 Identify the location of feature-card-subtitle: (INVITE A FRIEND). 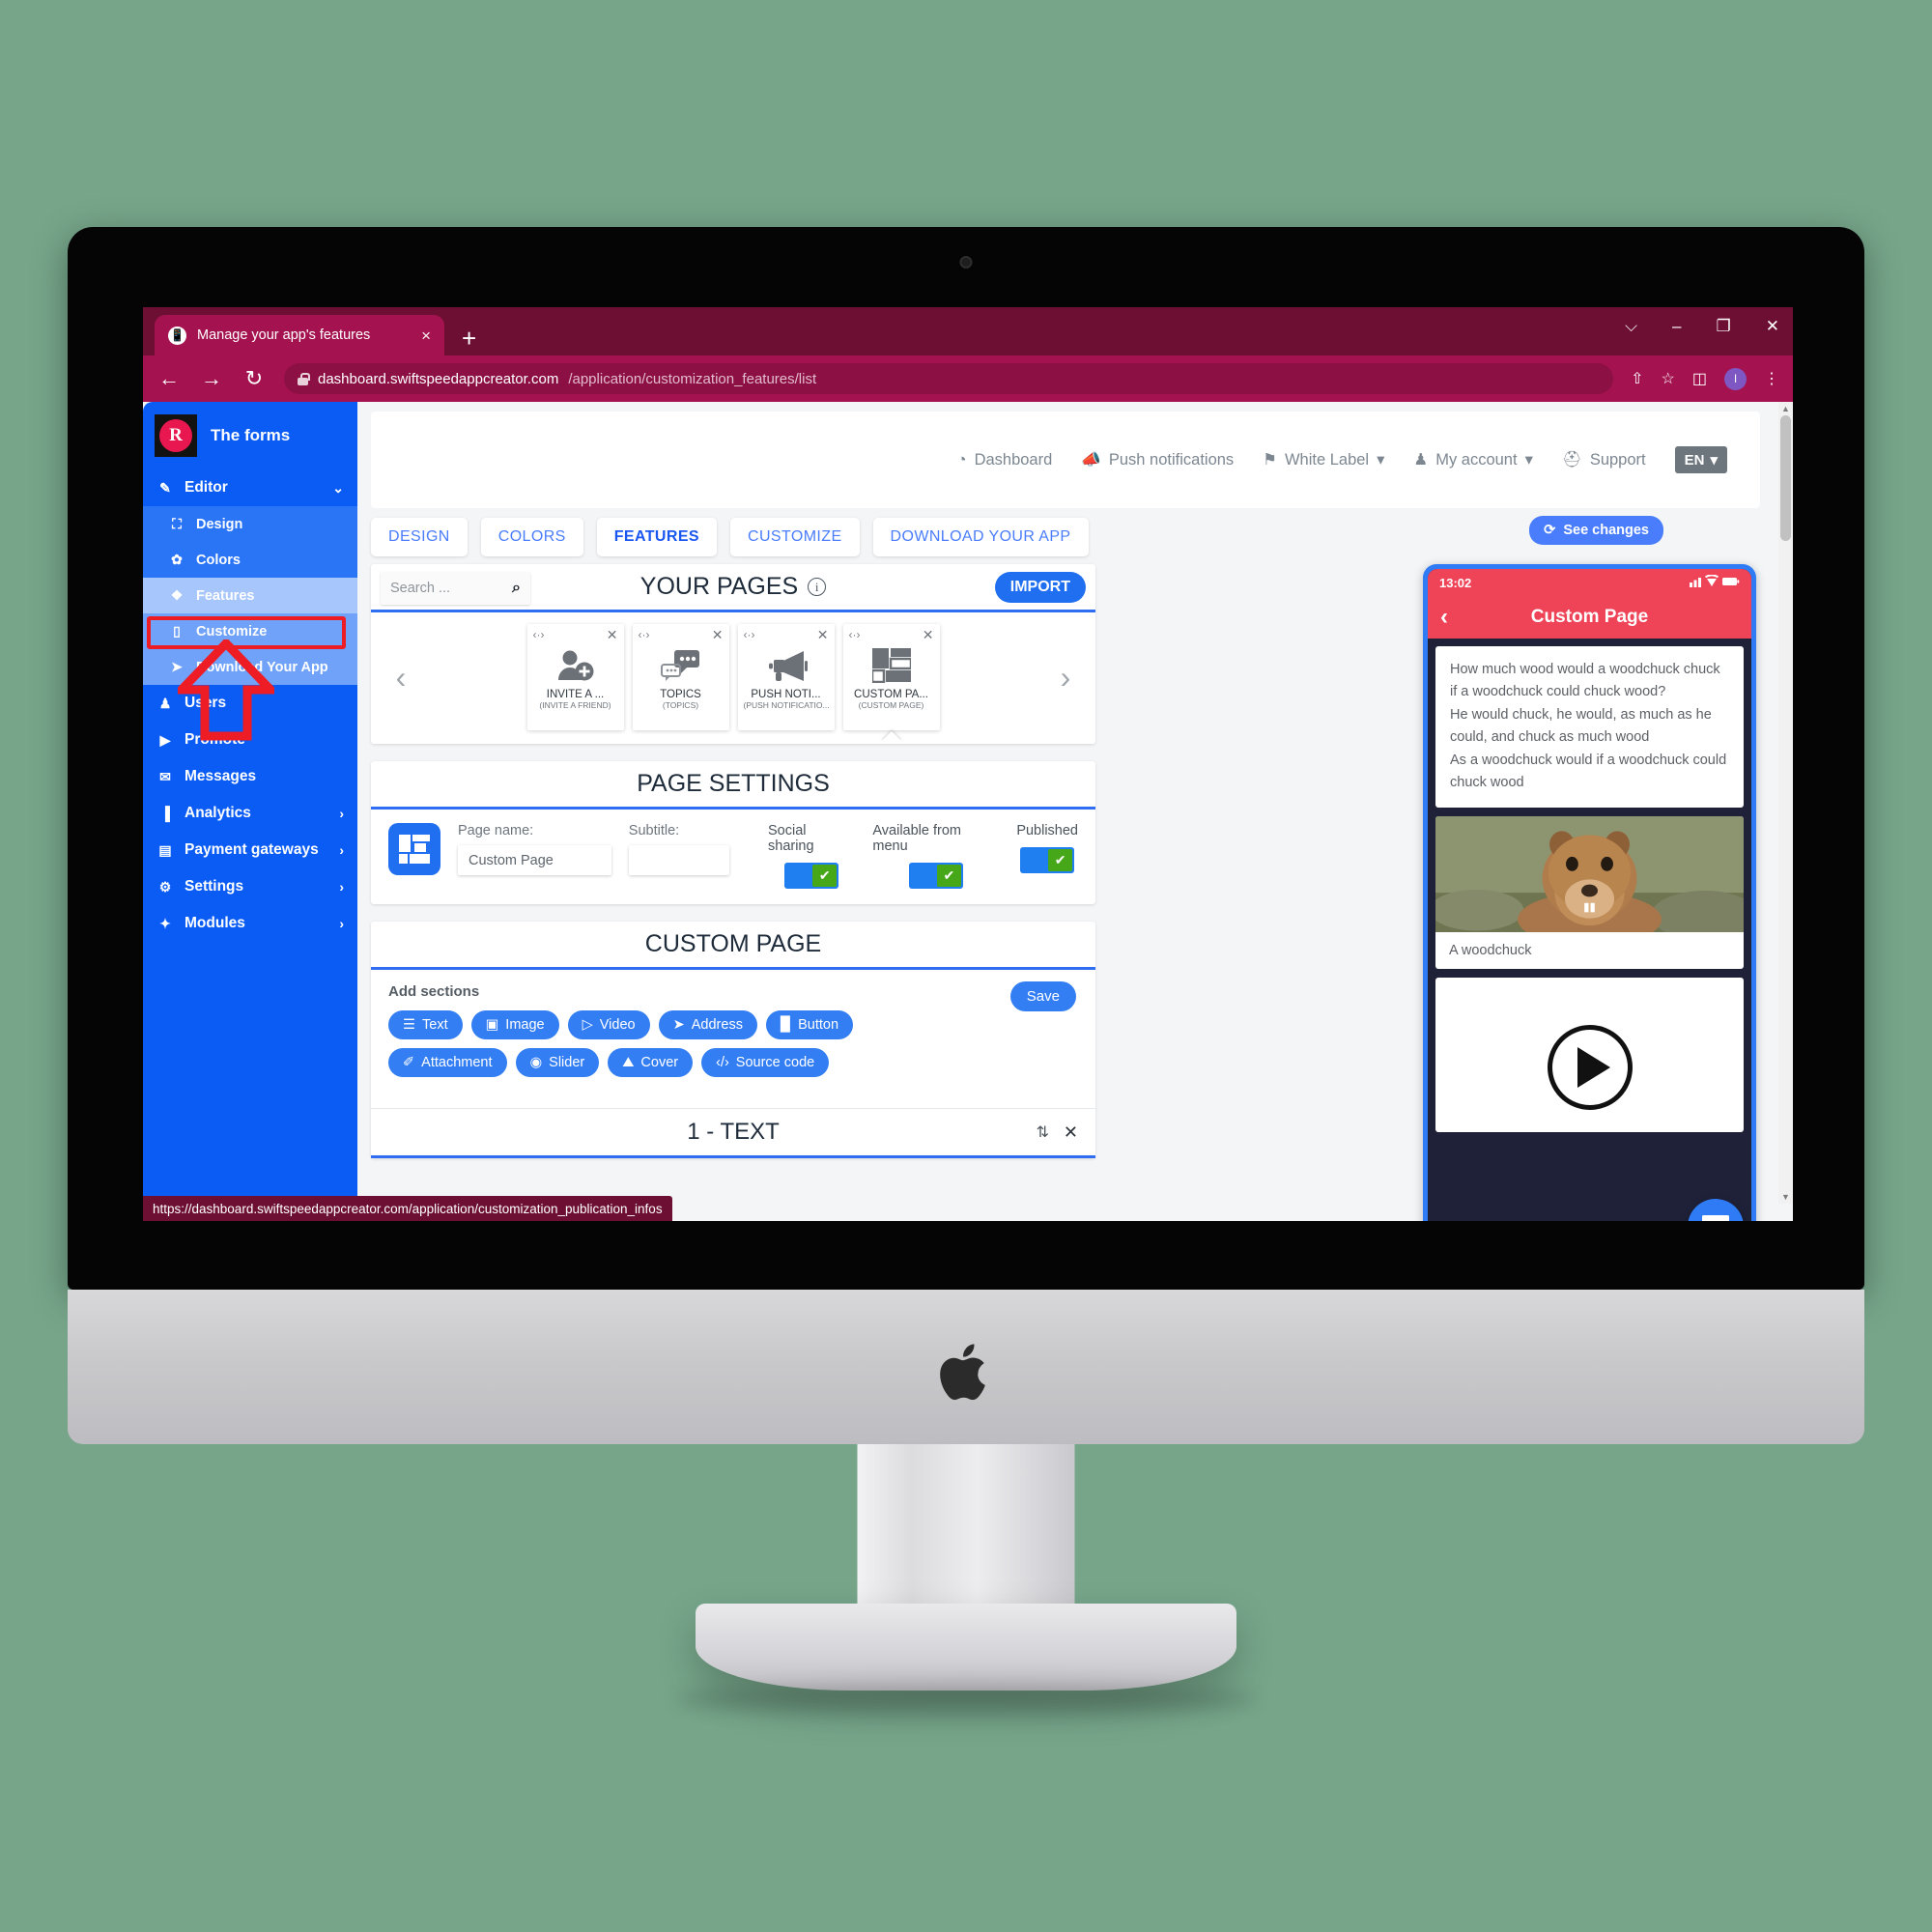
(575, 705).